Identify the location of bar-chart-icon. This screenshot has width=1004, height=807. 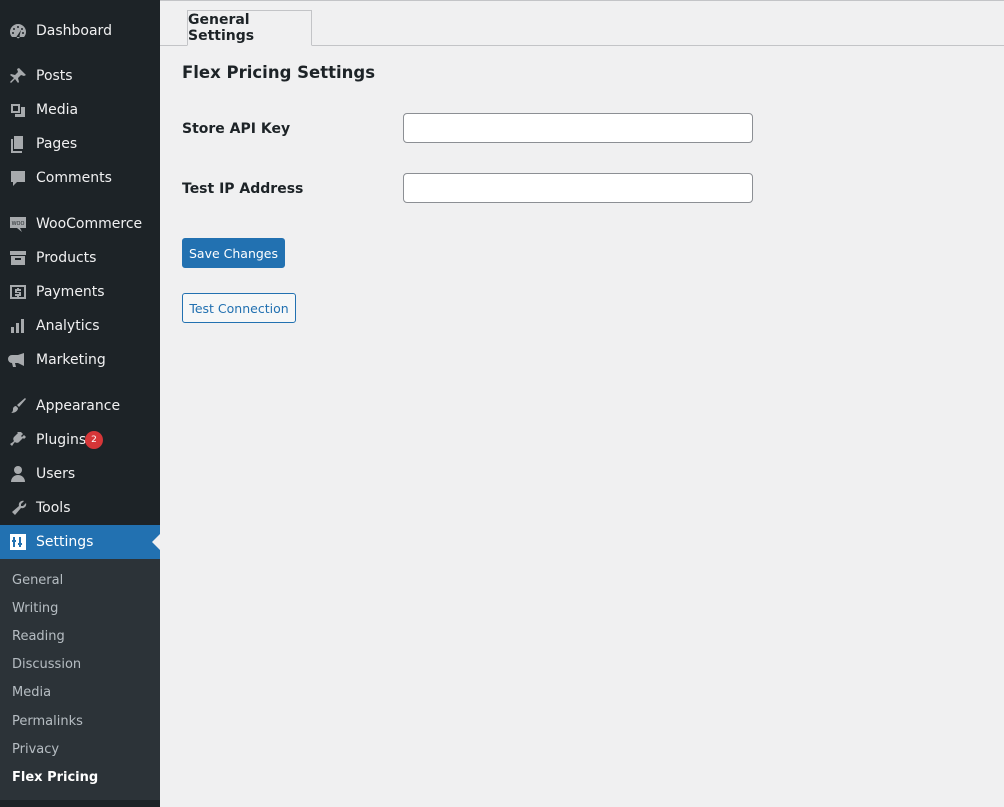
(18, 326).